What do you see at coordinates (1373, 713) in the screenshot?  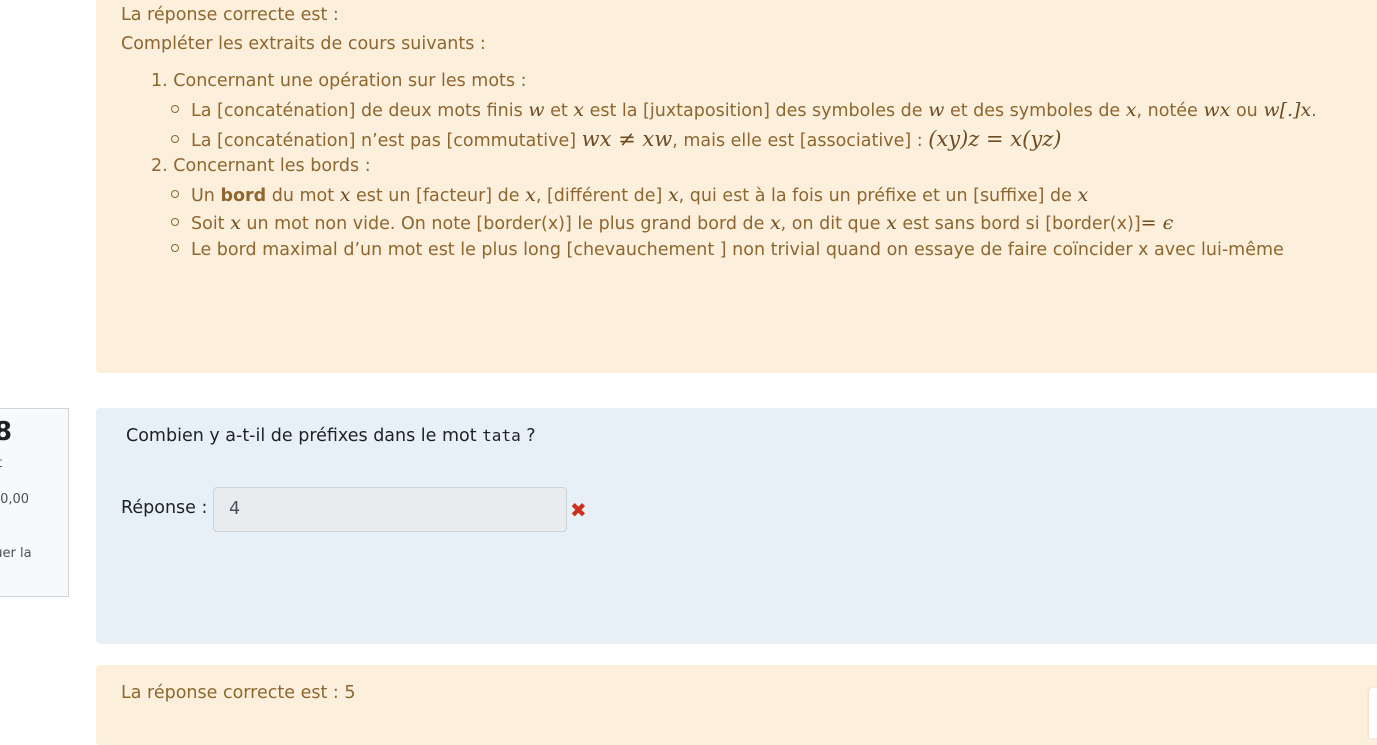 I see `scroll-edge-widget` at bounding box center [1373, 713].